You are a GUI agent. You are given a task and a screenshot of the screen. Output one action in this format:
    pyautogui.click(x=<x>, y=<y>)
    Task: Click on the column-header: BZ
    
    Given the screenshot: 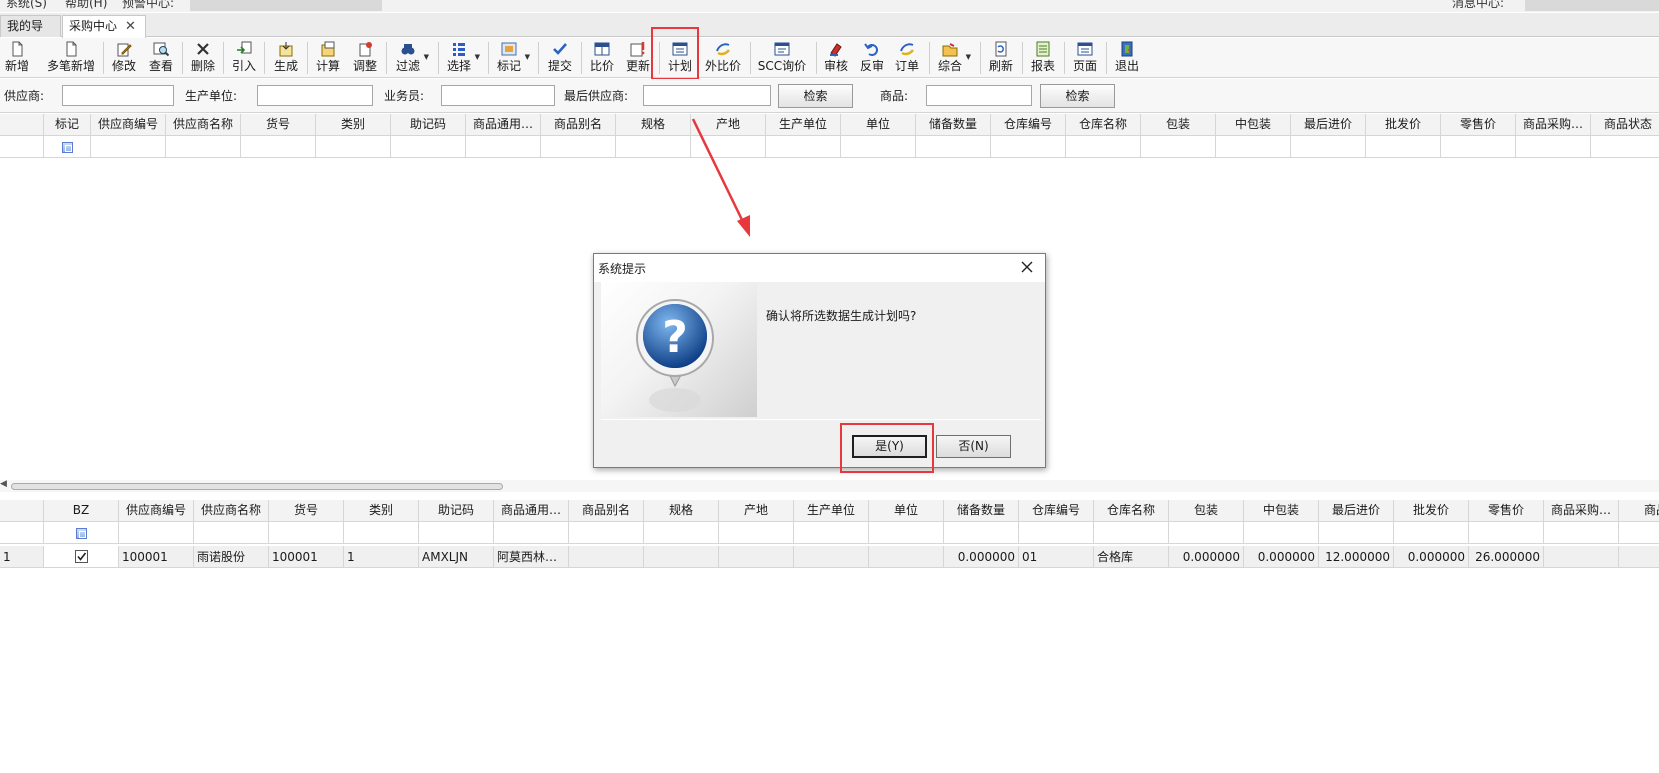 What is the action you would take?
    pyautogui.click(x=81, y=511)
    